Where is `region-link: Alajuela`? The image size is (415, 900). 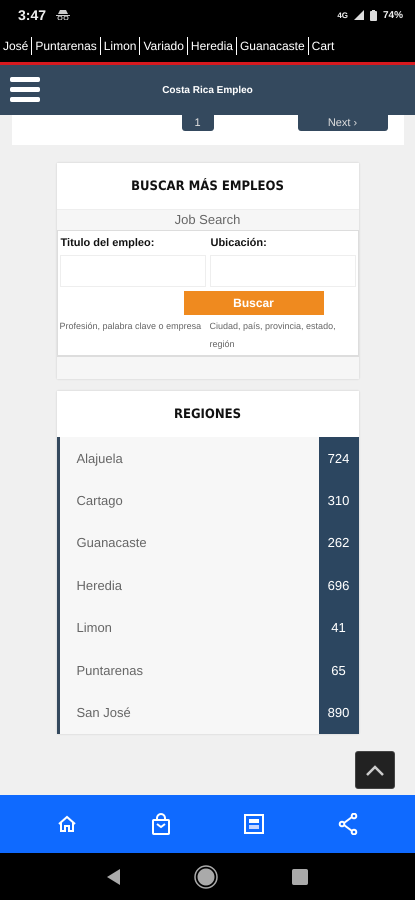 region-link: Alajuela is located at coordinates (189, 458).